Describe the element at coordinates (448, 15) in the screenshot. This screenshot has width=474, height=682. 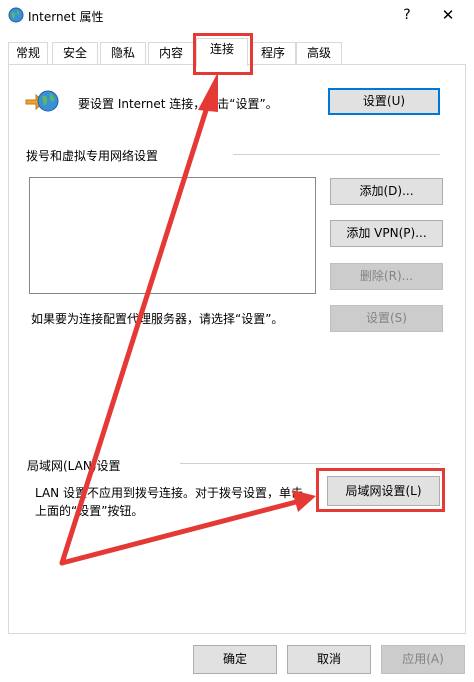
I see `close-button: ✕` at that location.